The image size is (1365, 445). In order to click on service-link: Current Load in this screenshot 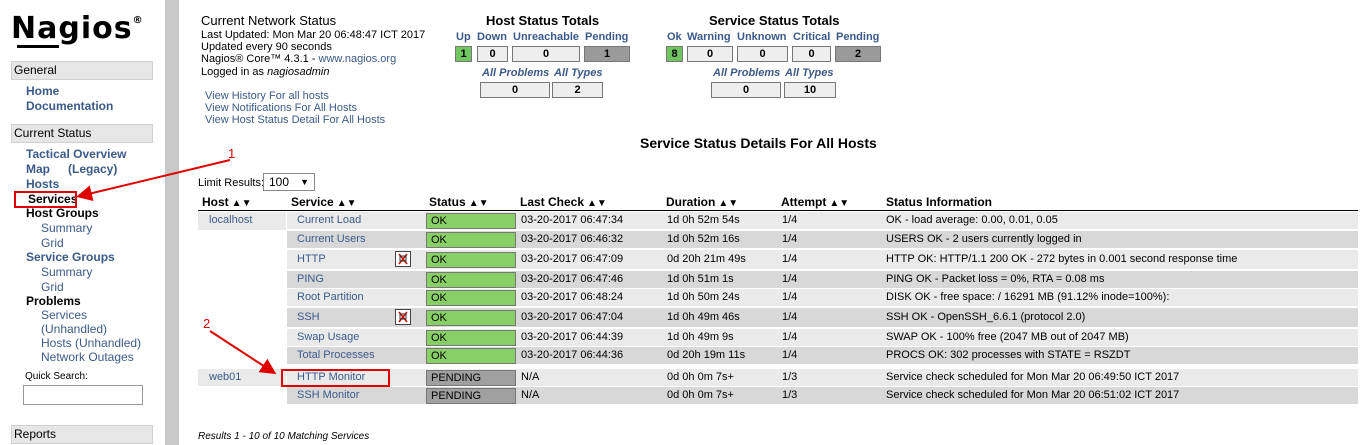, I will do `click(329, 220)`.